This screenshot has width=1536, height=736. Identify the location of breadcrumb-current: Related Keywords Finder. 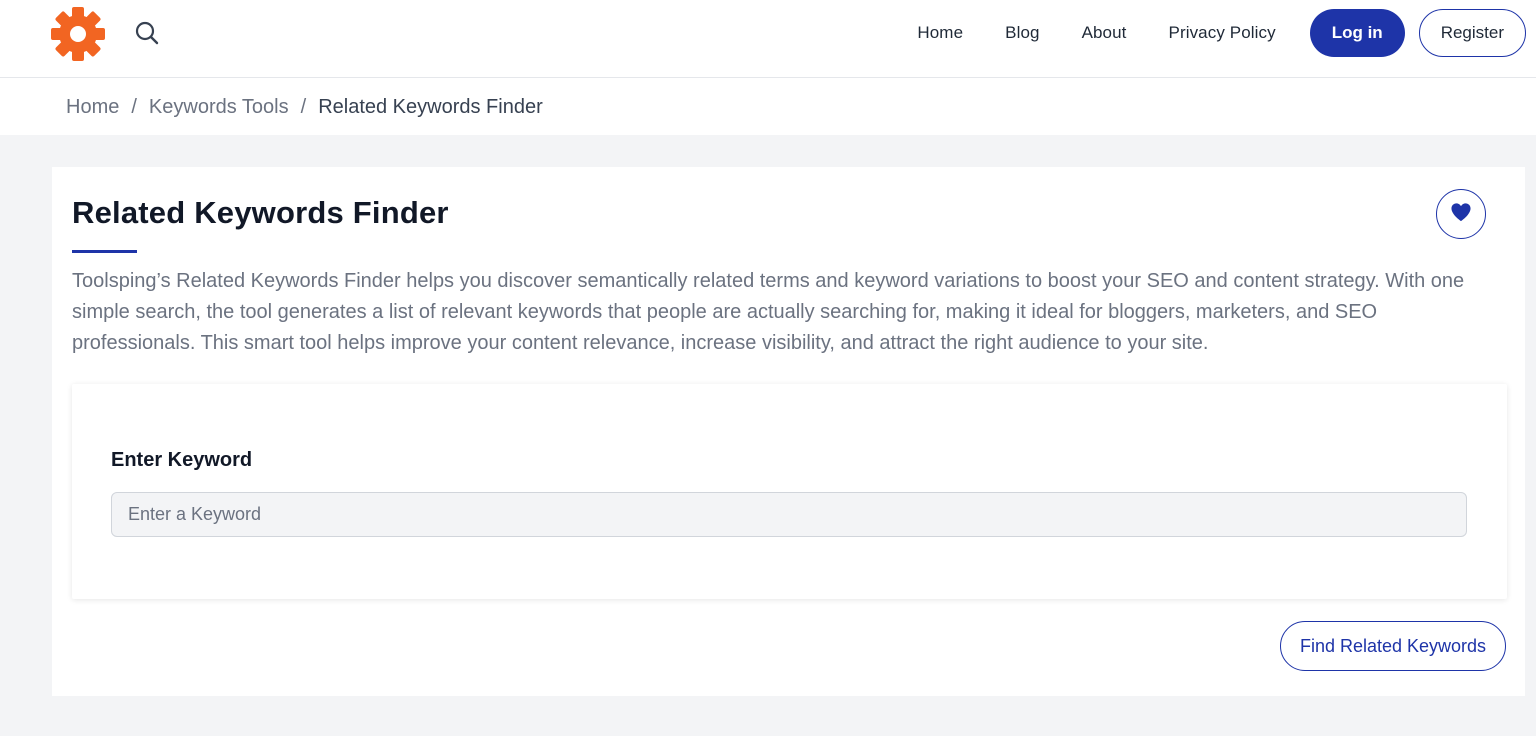
(430, 107).